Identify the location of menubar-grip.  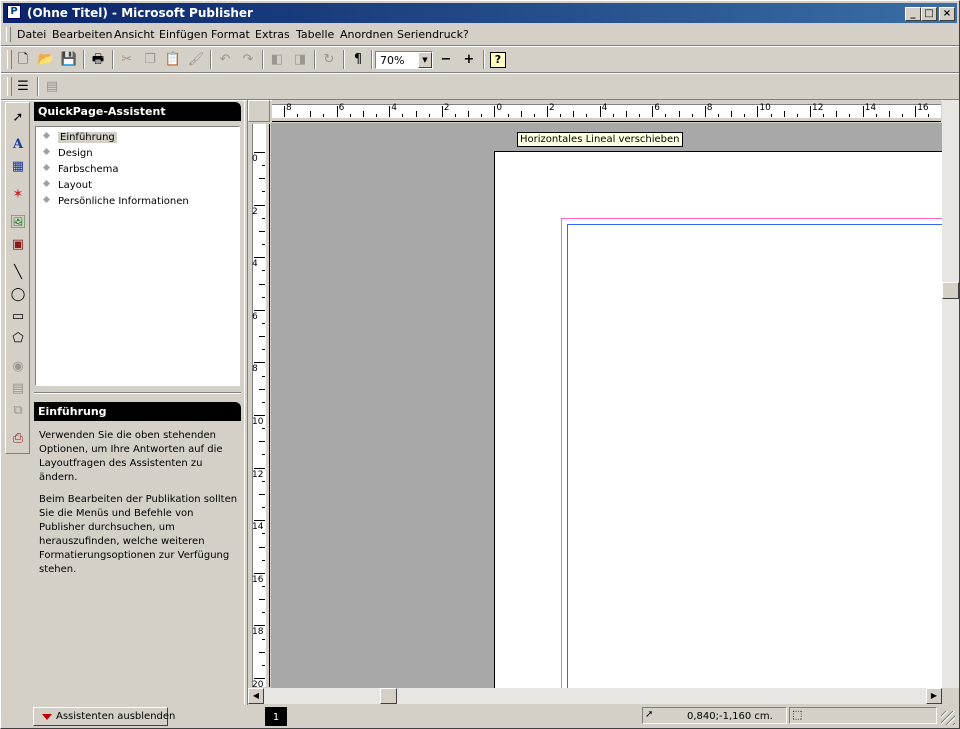
(8, 34).